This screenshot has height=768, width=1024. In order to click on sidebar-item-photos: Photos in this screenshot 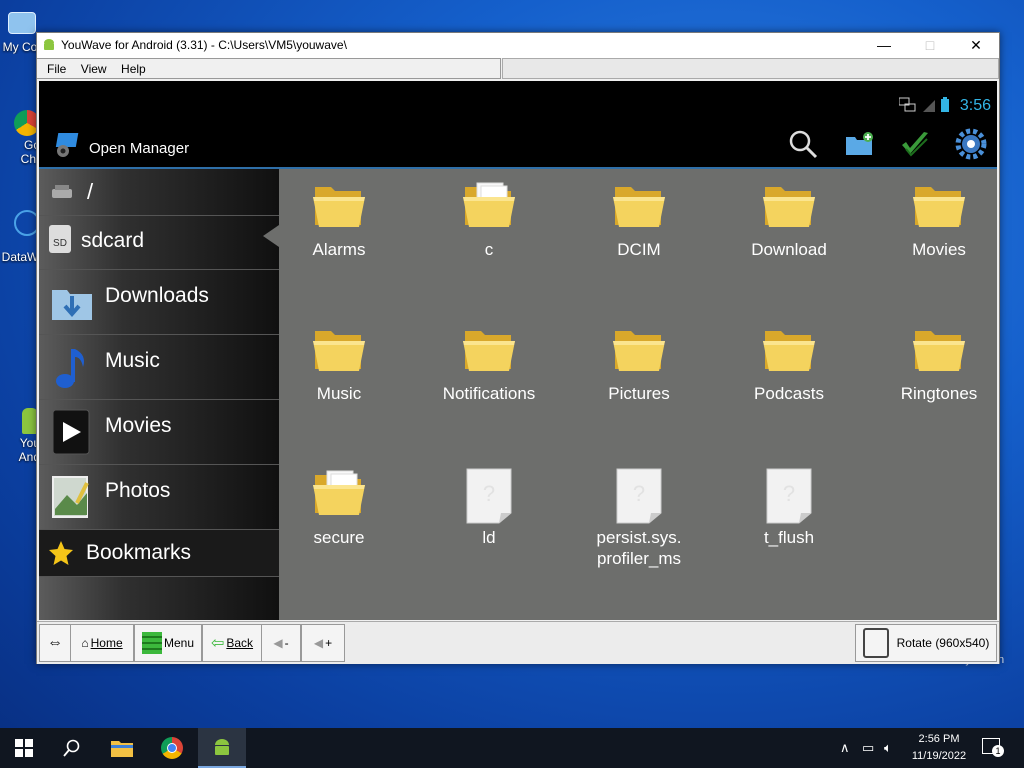, I will do `click(159, 497)`.